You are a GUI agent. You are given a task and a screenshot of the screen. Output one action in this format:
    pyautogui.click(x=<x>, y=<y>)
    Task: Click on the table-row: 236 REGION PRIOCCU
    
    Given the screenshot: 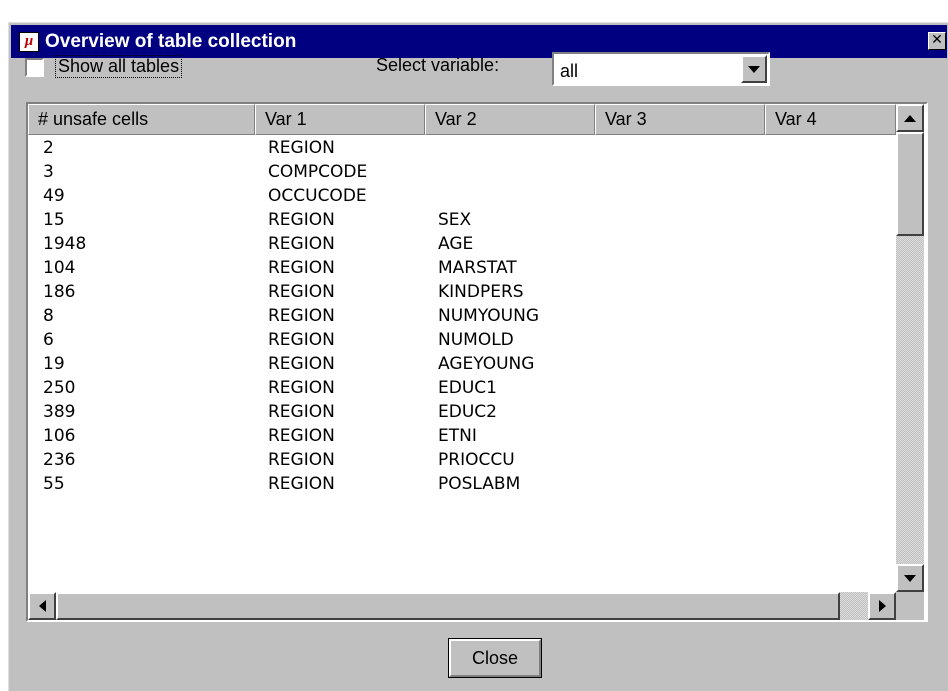 What is the action you would take?
    pyautogui.click(x=462, y=460)
    